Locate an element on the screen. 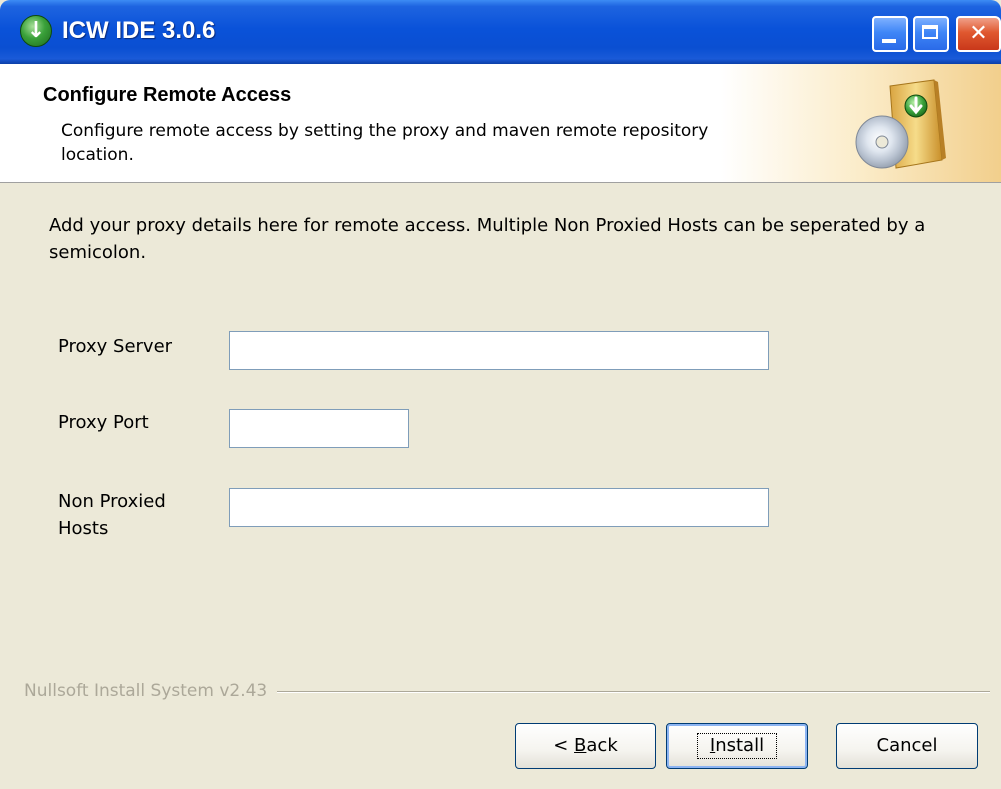 The width and height of the screenshot is (1001, 789). proxy-server-label: Proxy Server is located at coordinates (115, 346).